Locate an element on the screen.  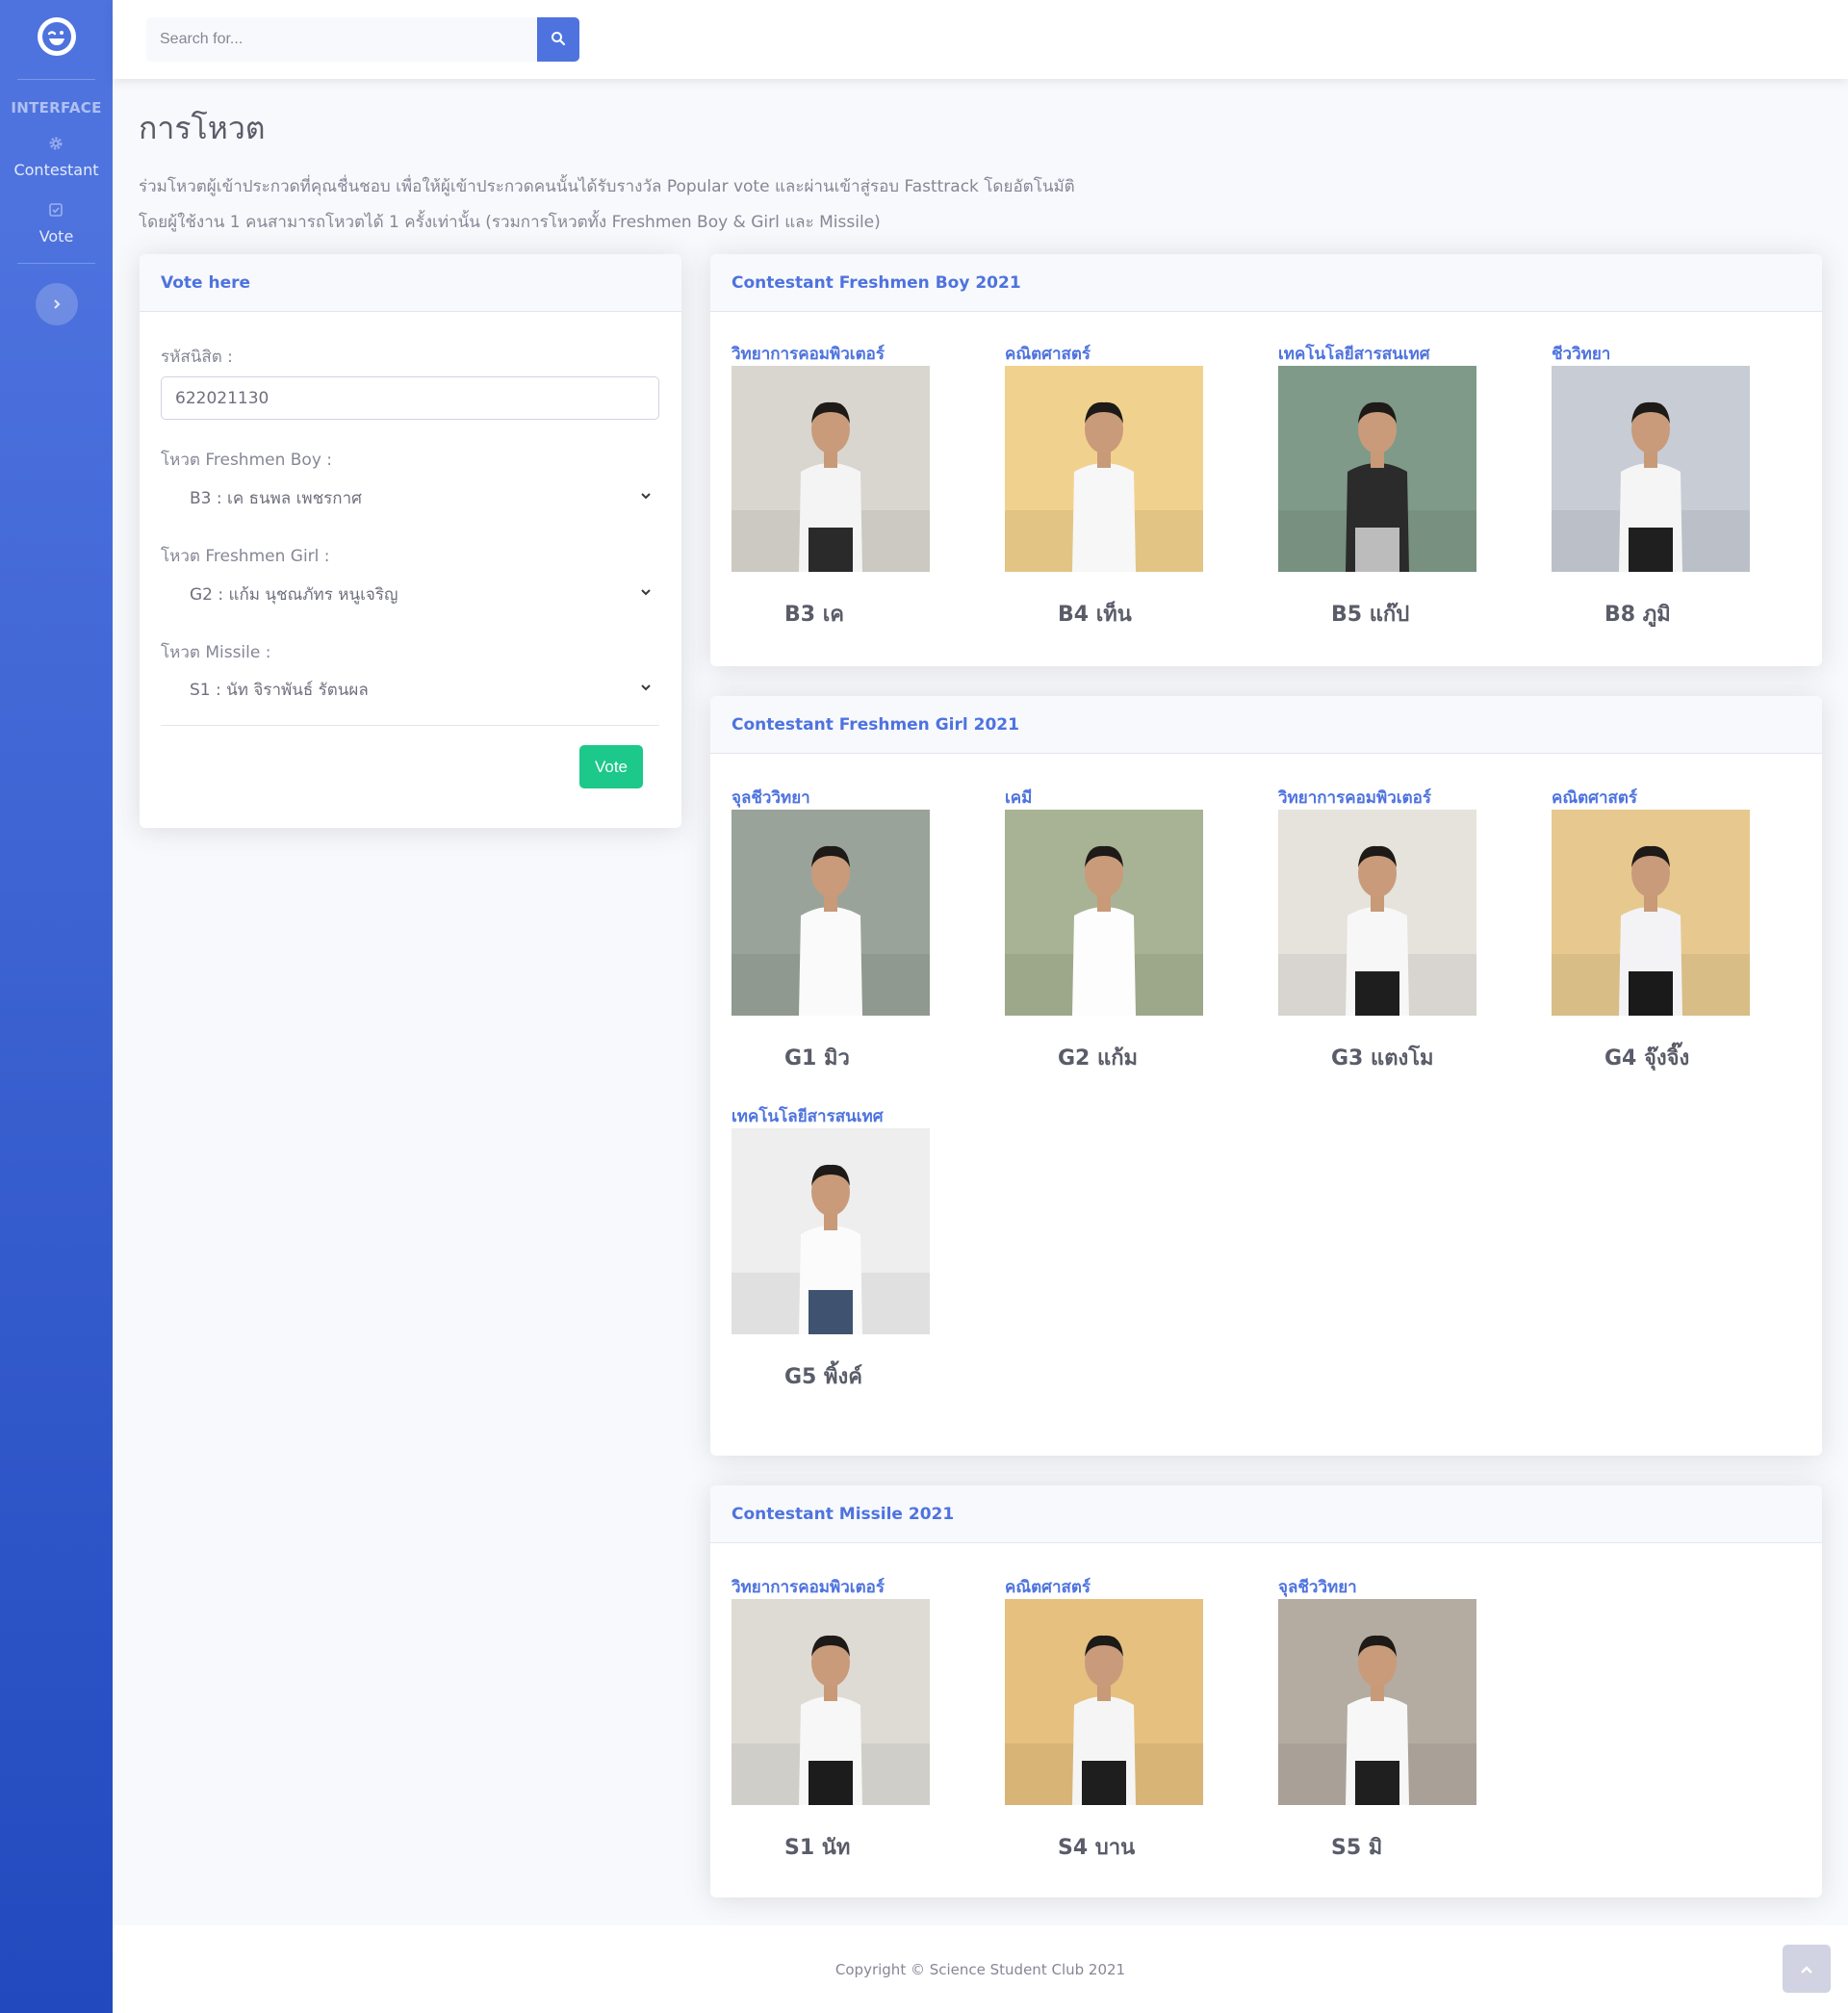
contestant-card: จุลชีววิทยา S5 มิ is located at coordinates (1377, 1719).